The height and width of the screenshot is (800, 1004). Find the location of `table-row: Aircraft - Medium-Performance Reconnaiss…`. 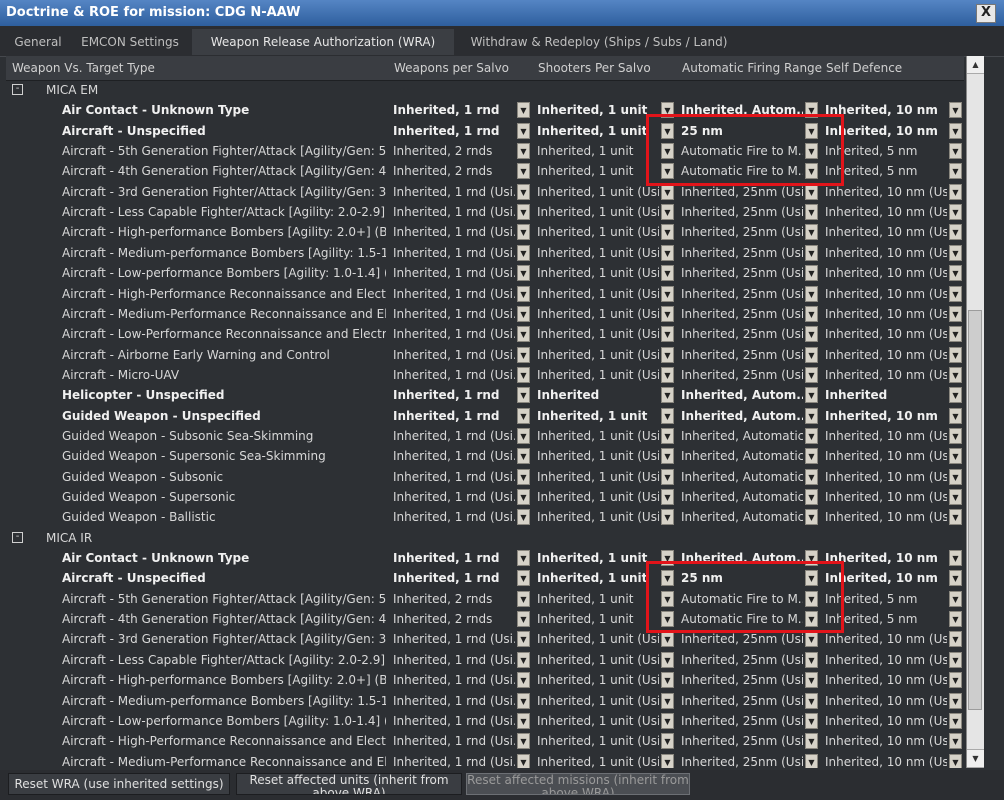

table-row: Aircraft - Medium-Performance Reconnaiss… is located at coordinates (485, 760).